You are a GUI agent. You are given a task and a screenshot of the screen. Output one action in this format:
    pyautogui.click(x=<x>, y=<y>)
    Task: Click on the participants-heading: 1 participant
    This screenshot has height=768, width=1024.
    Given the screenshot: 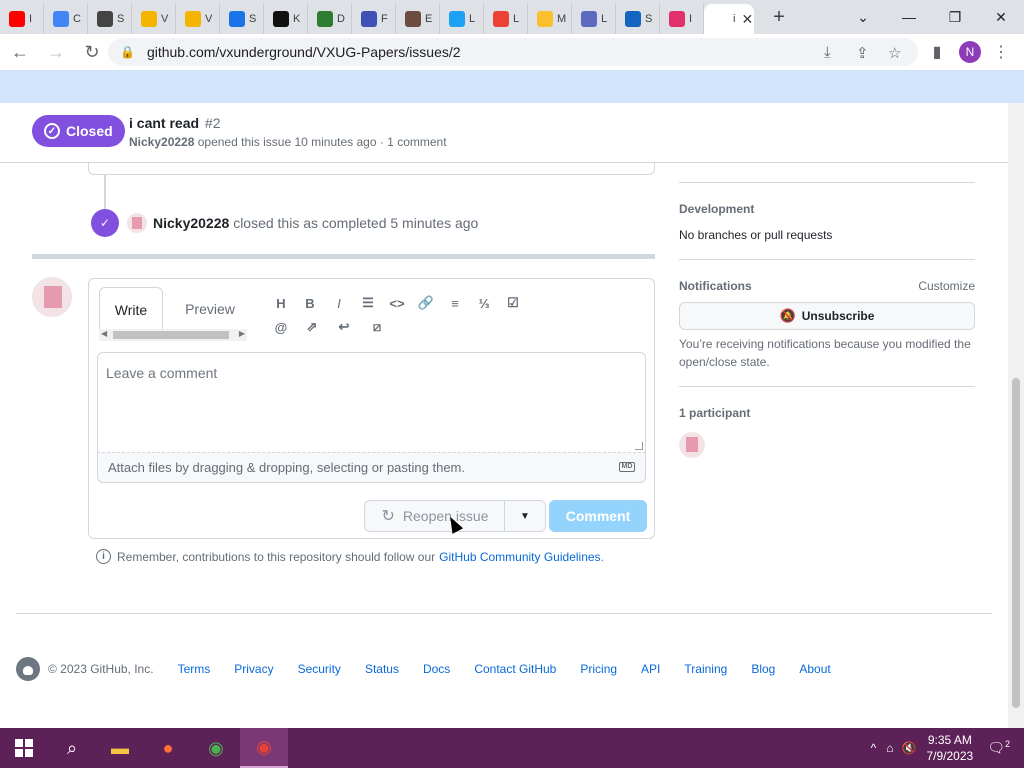 What is the action you would take?
    pyautogui.click(x=715, y=413)
    